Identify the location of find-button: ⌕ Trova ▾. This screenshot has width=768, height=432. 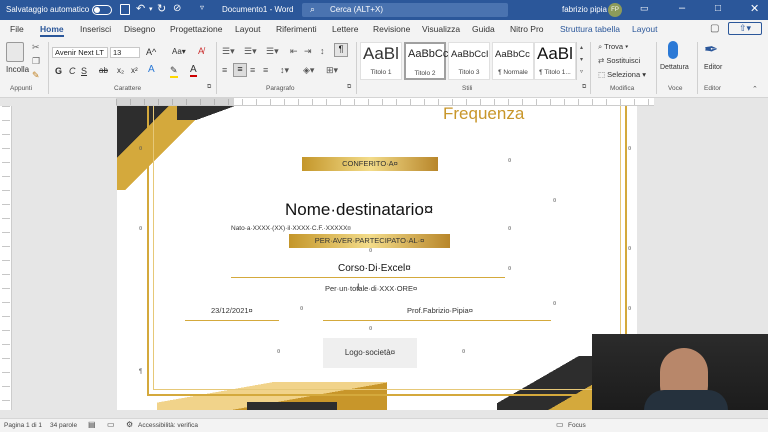
(613, 47).